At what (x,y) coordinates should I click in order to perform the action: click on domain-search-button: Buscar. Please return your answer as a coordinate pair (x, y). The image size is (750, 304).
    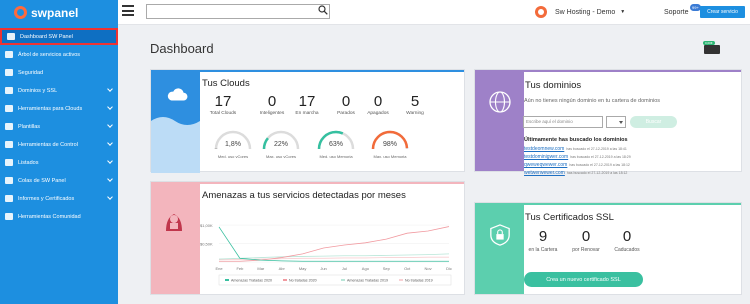
    Looking at the image, I should click on (653, 122).